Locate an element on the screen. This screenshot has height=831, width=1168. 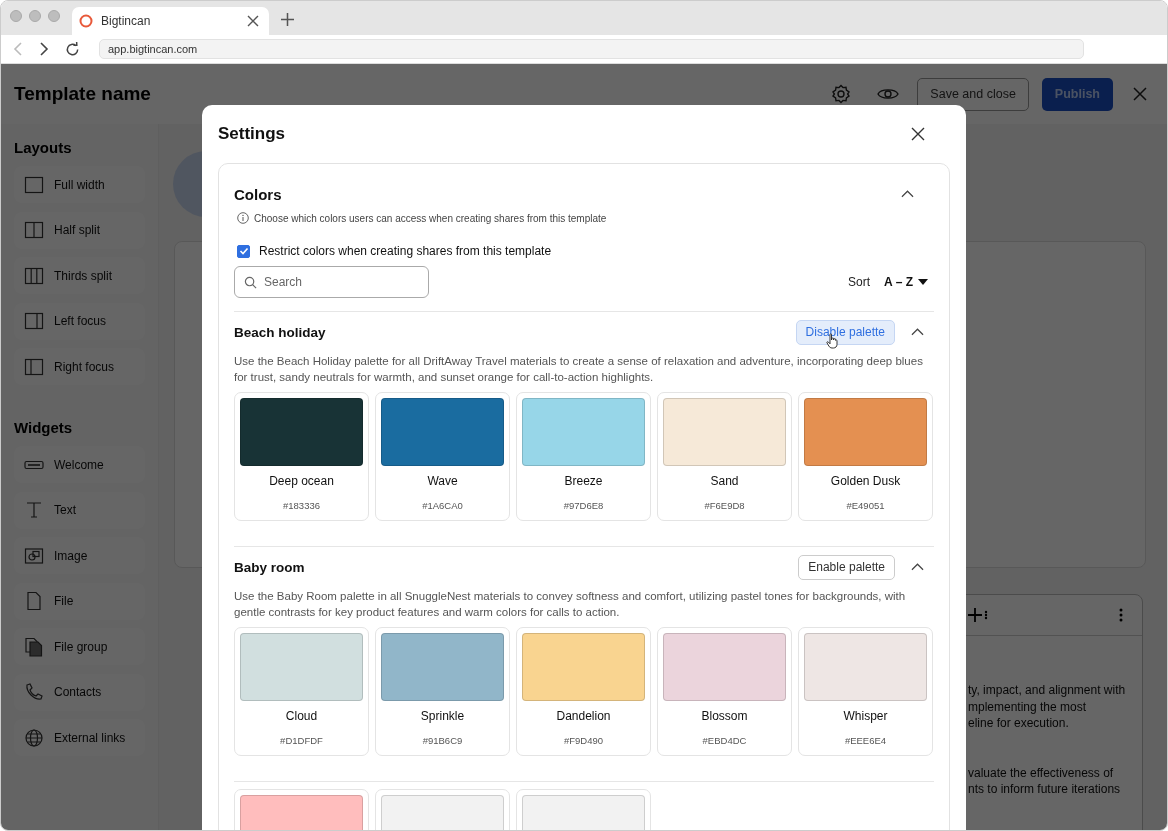
checkbox-label: Restrict colors when creating shares from this template is located at coordinates (405, 251).